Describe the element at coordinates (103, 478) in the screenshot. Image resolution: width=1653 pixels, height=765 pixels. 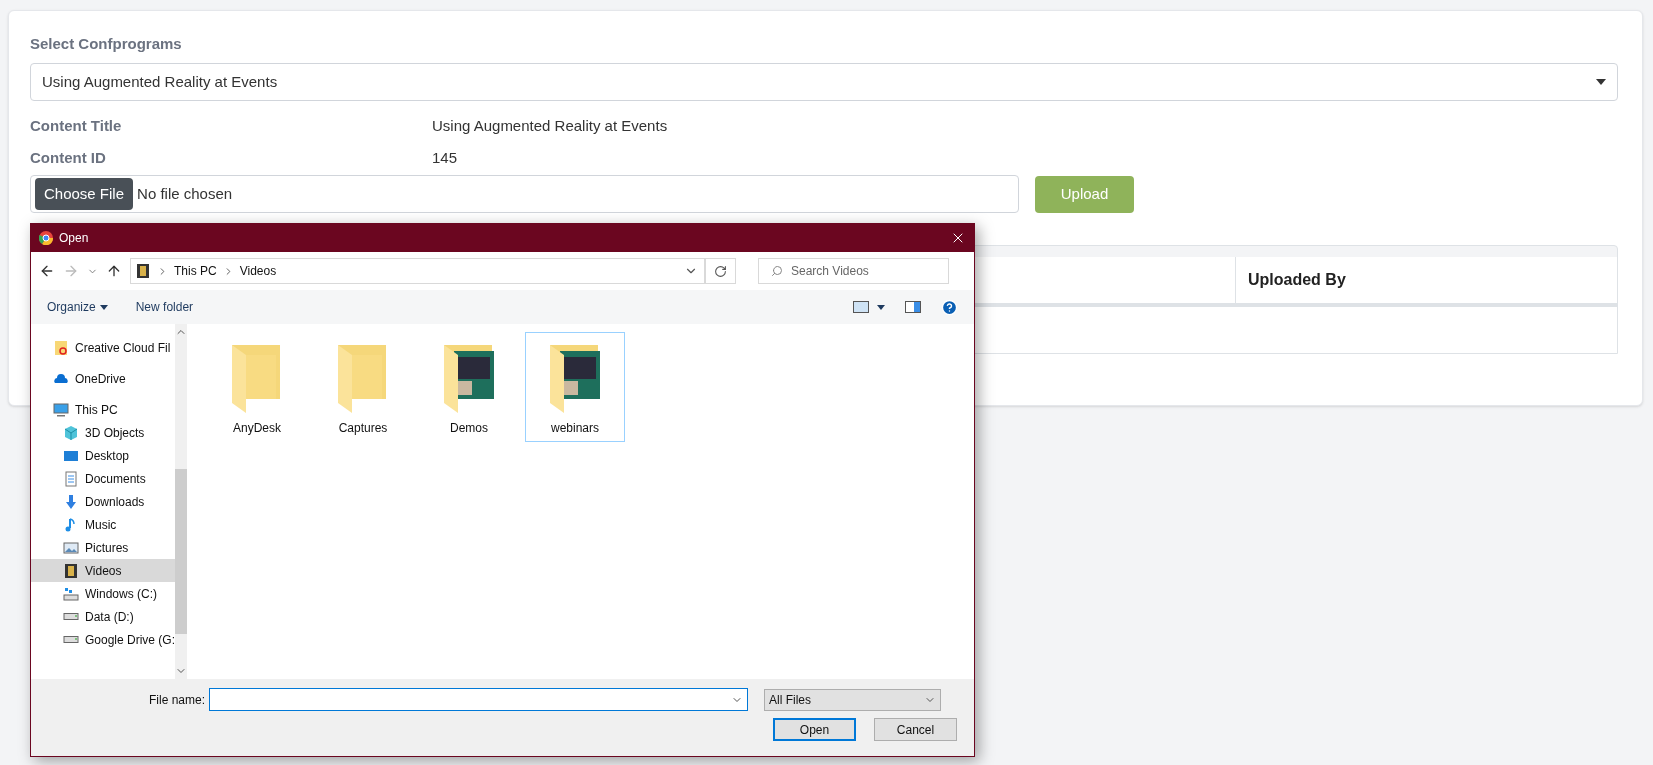
I see `nav-item: Documents` at that location.